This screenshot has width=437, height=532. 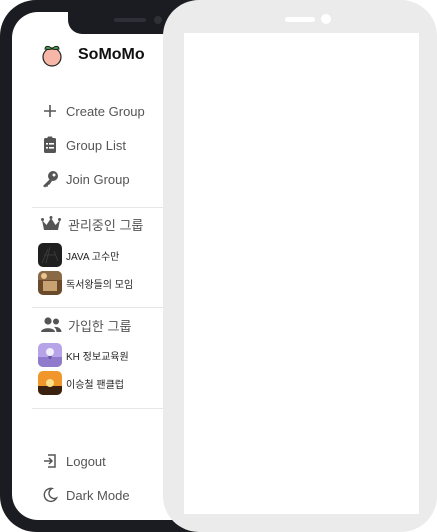 What do you see at coordinates (96, 145) in the screenshot?
I see `nav-label: Group List` at bounding box center [96, 145].